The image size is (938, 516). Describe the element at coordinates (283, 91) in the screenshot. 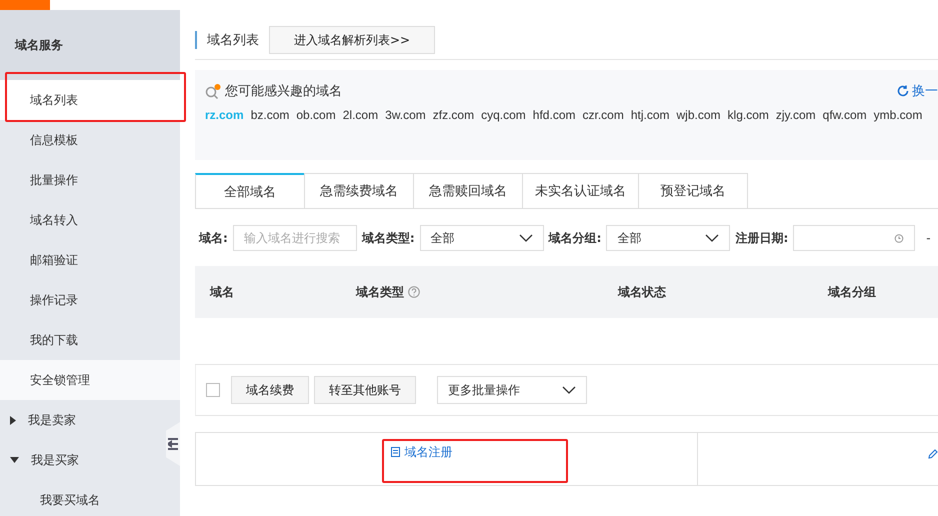

I see `suggestion-title: 您可能感兴趣的域名` at that location.